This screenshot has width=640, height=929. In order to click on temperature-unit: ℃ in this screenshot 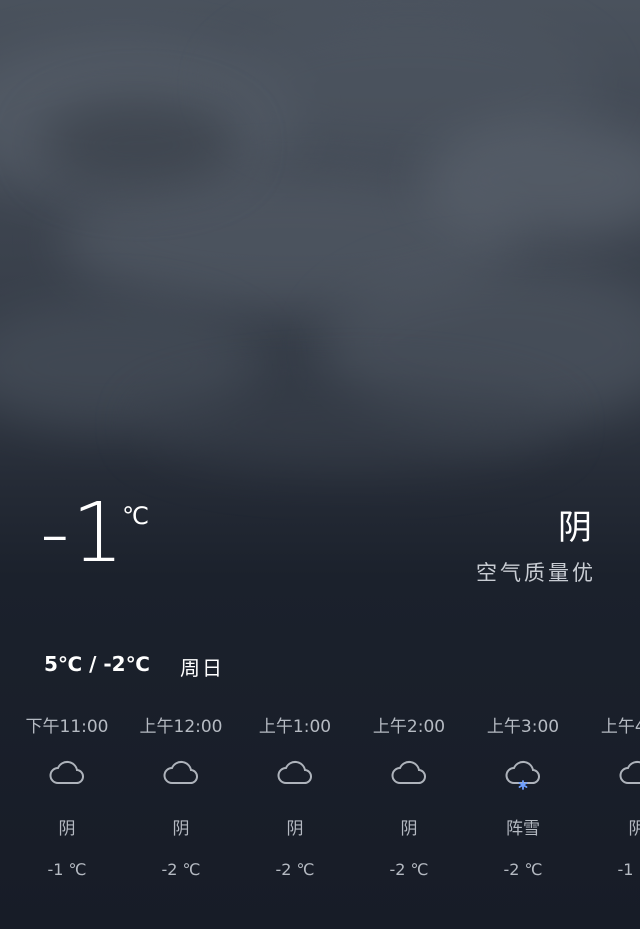, I will do `click(135, 516)`.